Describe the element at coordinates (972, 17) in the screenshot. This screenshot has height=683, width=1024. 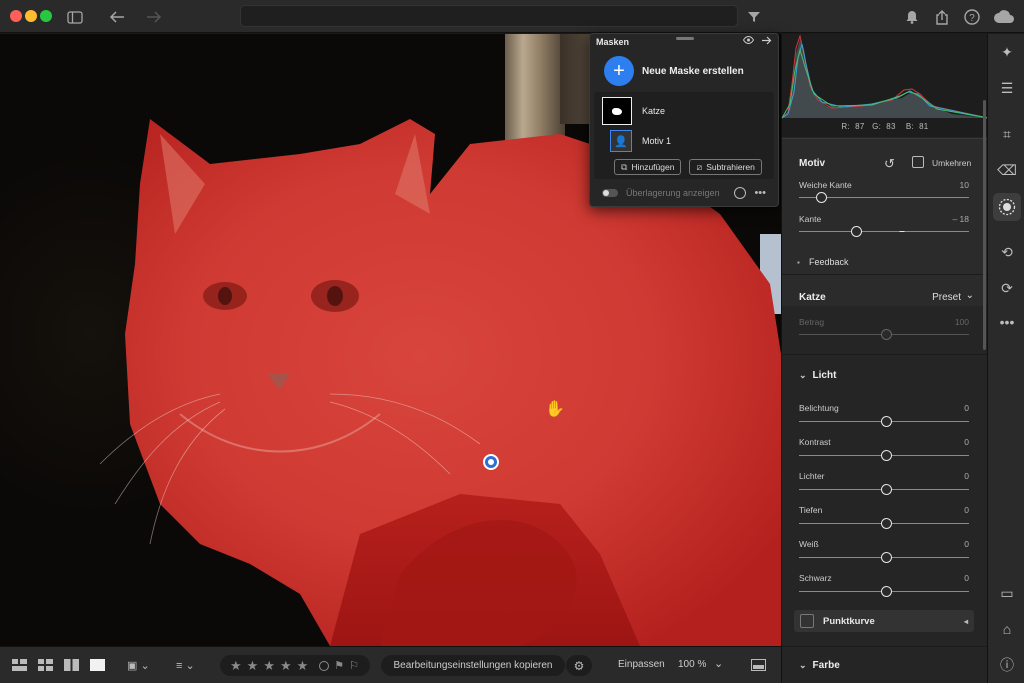
I see `help-icon: ?` at that location.